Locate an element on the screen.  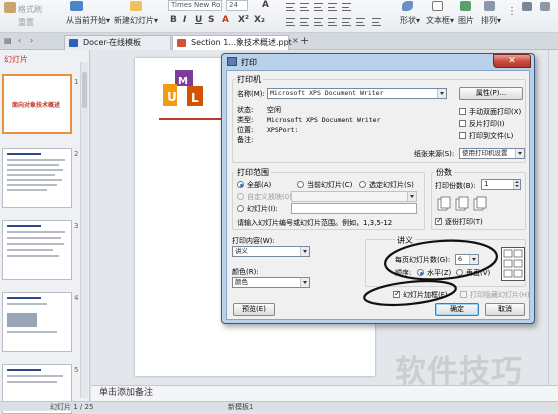
slide-scrollbar is located at coordinates (553, 217).